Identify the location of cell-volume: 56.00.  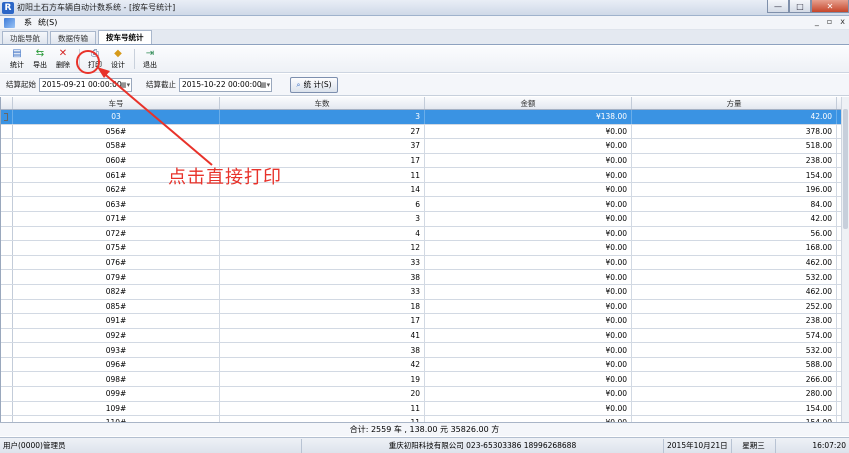
(734, 233).